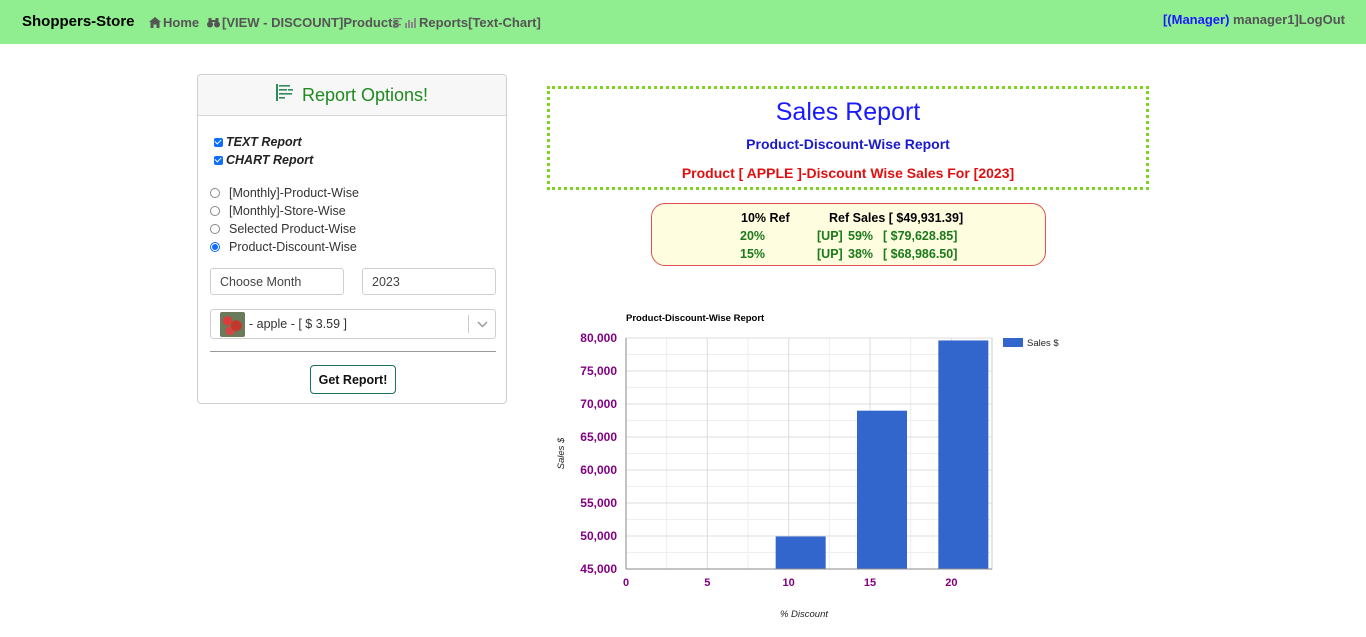  I want to click on radio-monthly-product: [Monthly]-Product-Wise, so click(284, 193).